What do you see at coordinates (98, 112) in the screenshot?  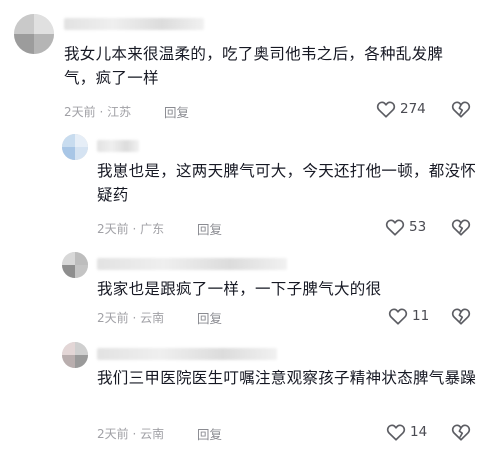 I see `comment-meta: 2天前 · 江苏` at bounding box center [98, 112].